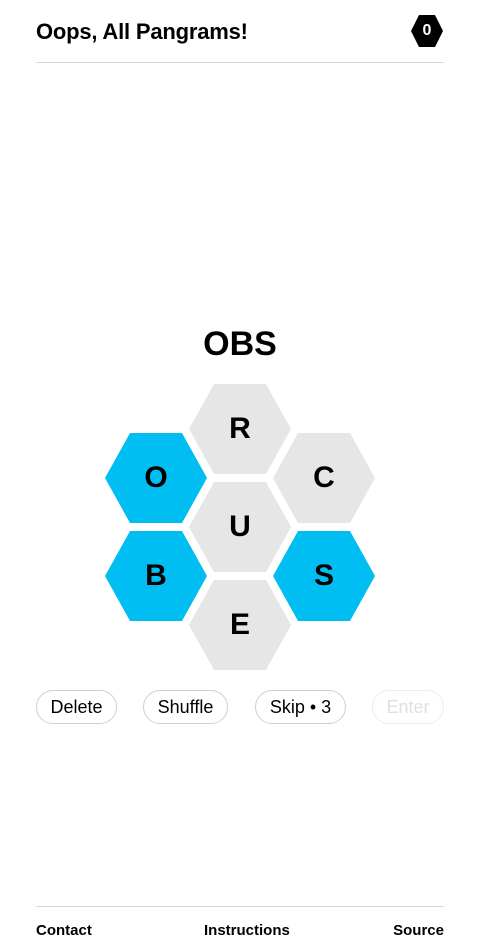  I want to click on controls-bar: Delete Shuffle Skip • 3 Enter, so click(240, 708).